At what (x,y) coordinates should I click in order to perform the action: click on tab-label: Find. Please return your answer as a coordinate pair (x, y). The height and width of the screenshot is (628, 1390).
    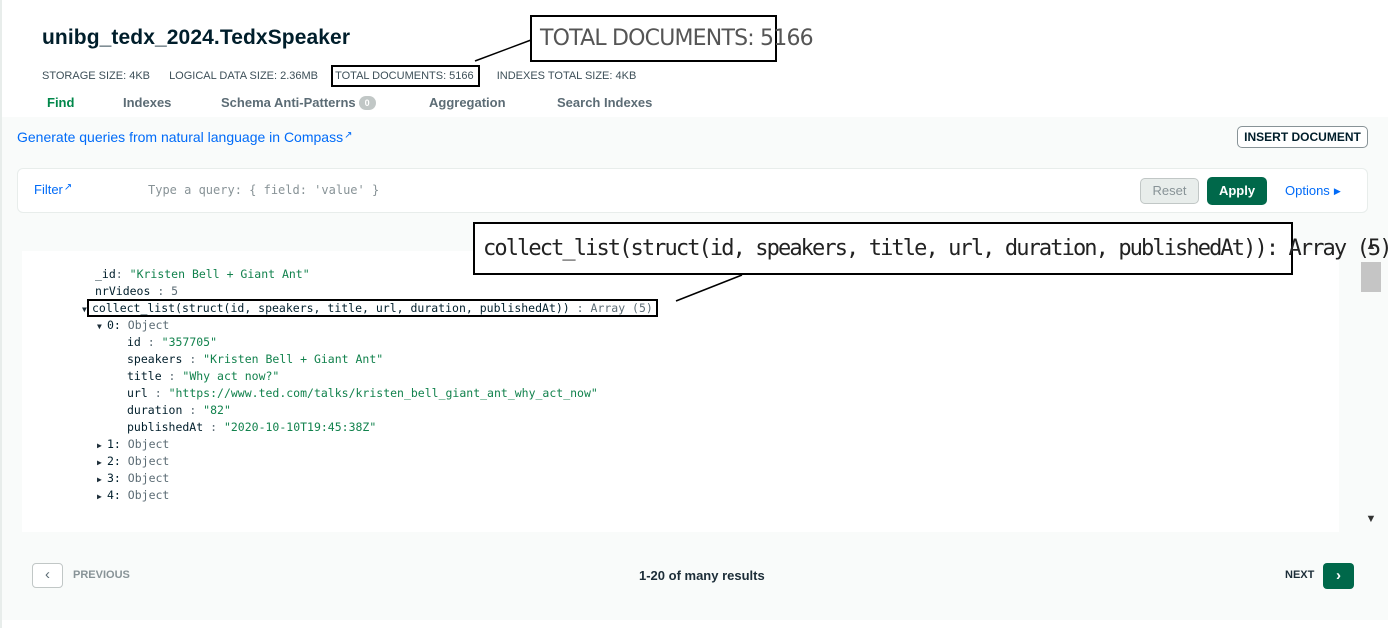
    Looking at the image, I should click on (61, 102).